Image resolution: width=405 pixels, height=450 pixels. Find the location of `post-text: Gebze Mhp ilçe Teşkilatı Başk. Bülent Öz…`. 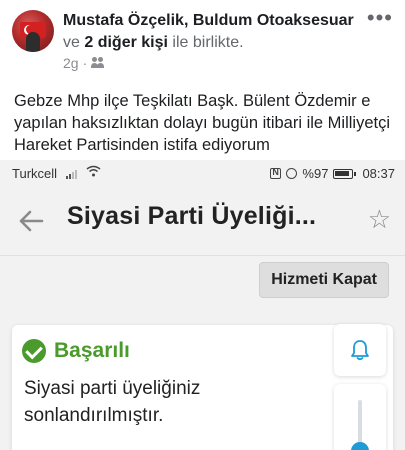

post-text: Gebze Mhp ilçe Teşkilatı Başk. Bülent Öz… is located at coordinates (202, 123).